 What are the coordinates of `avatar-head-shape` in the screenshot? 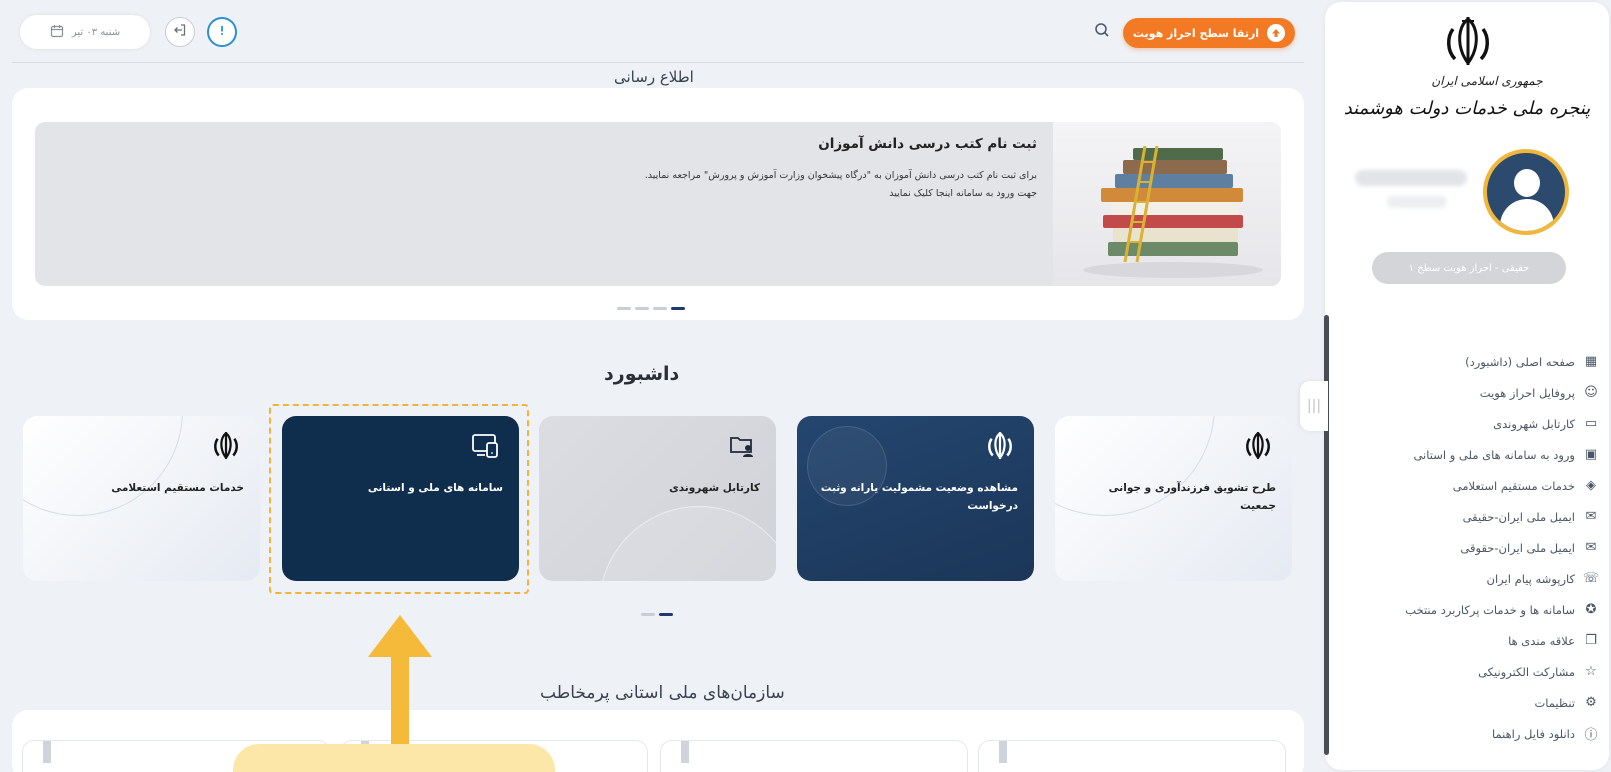 It's located at (1527, 183).